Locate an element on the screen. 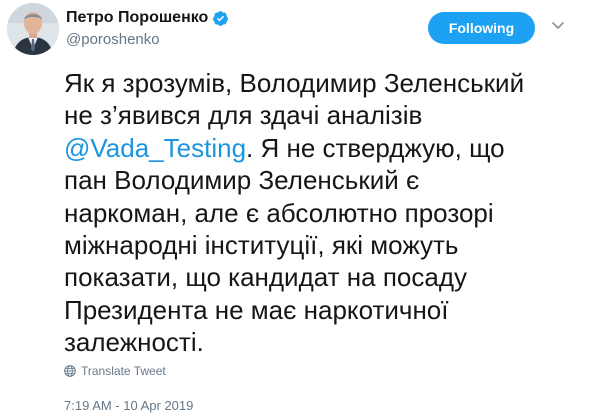 This screenshot has width=590, height=418. tweet-line: міжнародні інституції, які можуть is located at coordinates (261, 245).